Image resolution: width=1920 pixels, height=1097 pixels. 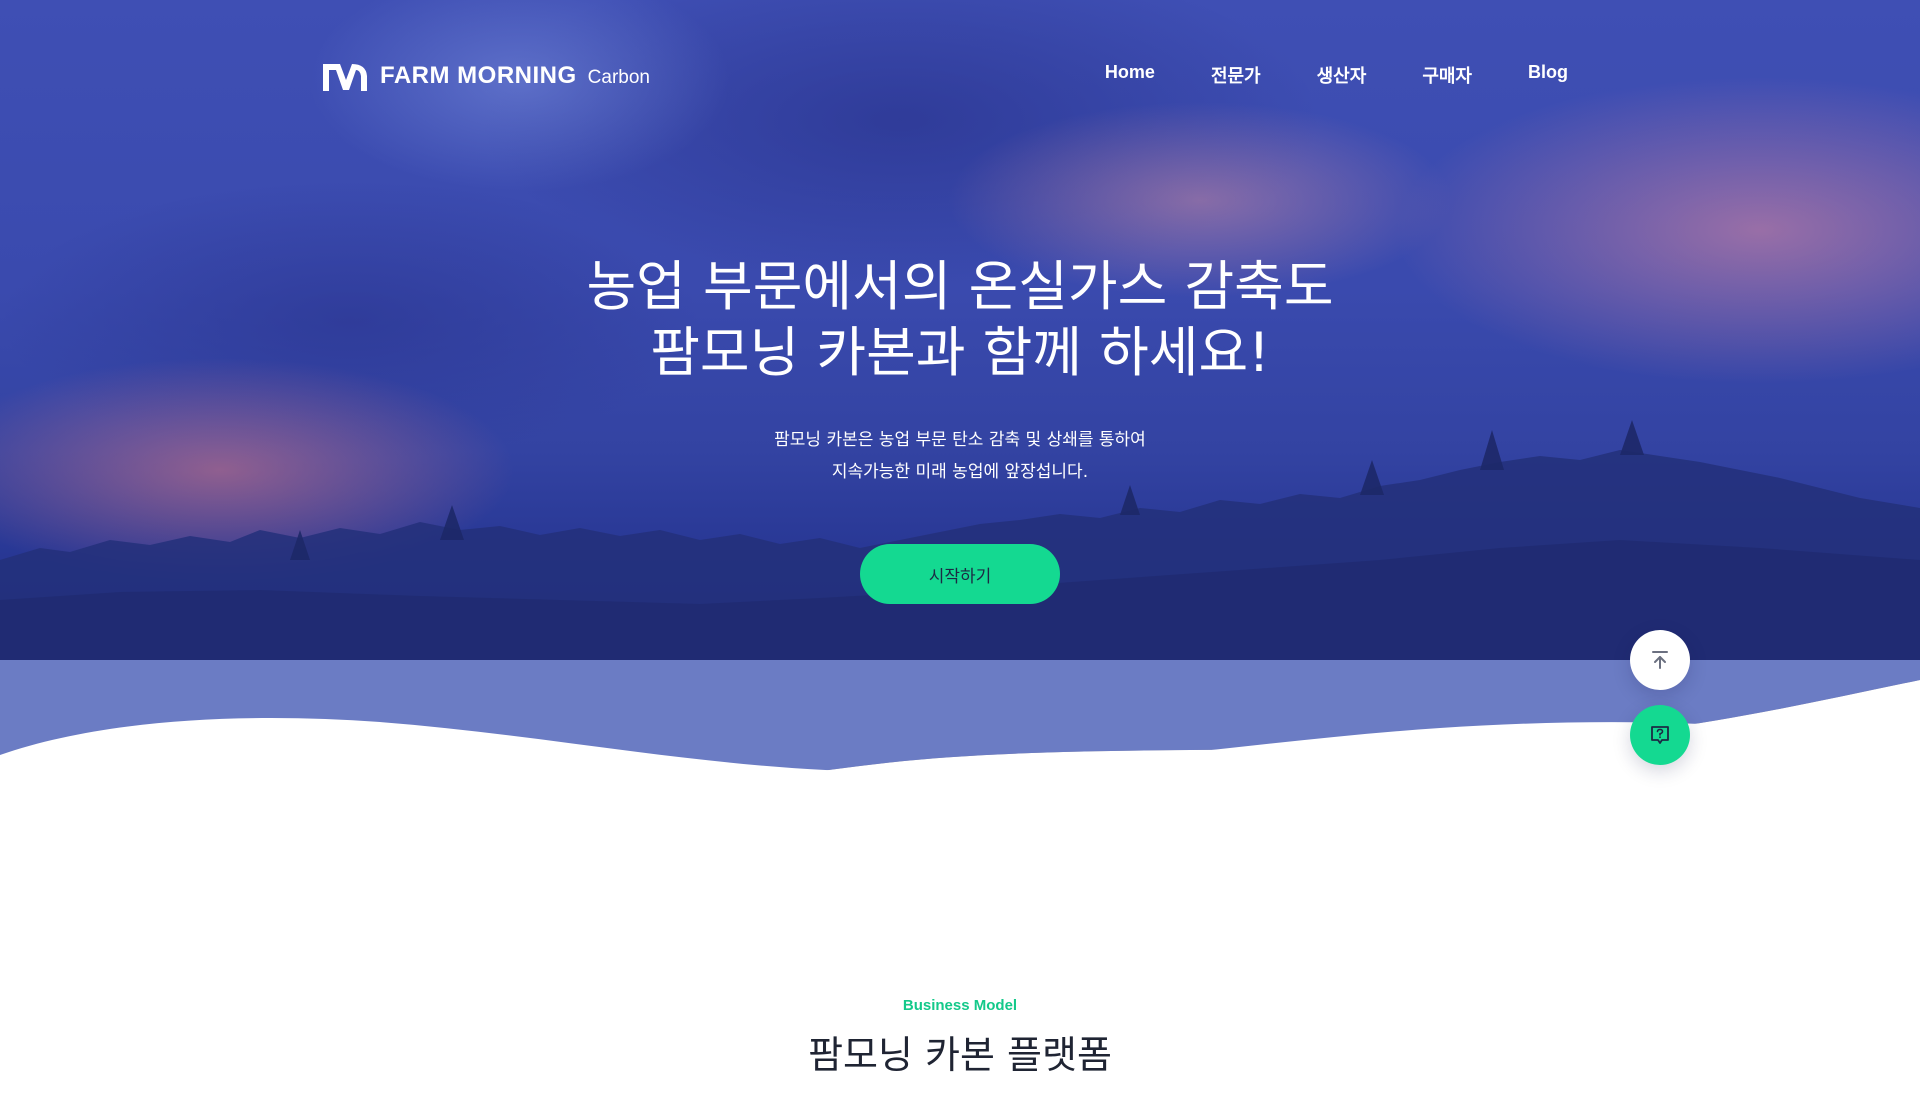 I want to click on nav-item-buyers: 구매자, so click(x=1447, y=75).